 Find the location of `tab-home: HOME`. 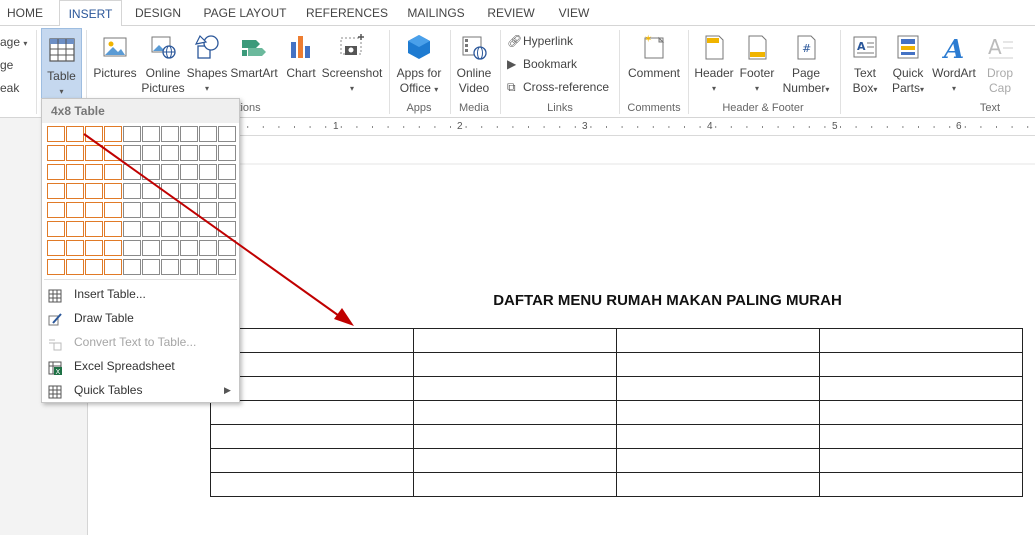

tab-home: HOME is located at coordinates (25, 13).